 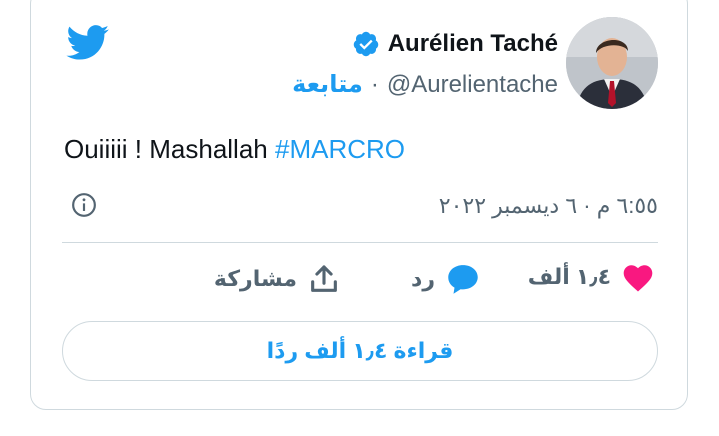 What do you see at coordinates (360, 351) in the screenshot?
I see `read-replies-button: قراءة ١٫٤ ألف ردًا` at bounding box center [360, 351].